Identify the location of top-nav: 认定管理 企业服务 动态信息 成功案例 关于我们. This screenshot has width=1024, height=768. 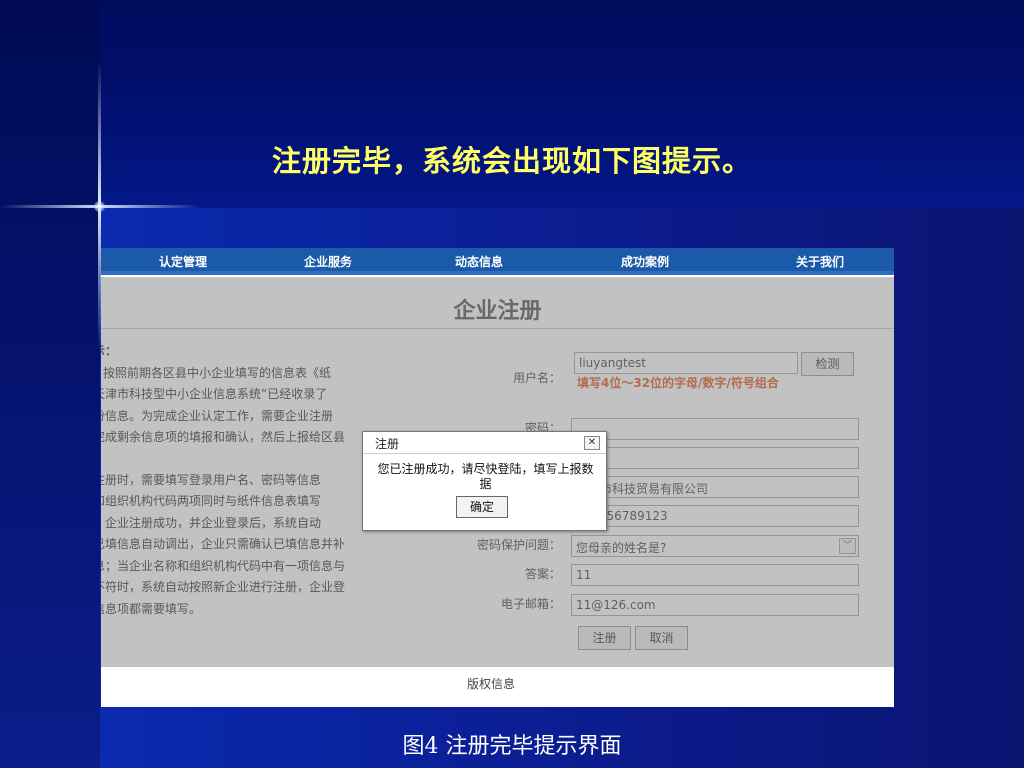
(497, 261).